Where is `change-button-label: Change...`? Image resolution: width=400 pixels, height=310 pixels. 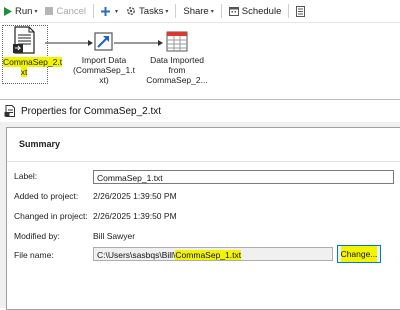 change-button-label: Change... is located at coordinates (359, 254).